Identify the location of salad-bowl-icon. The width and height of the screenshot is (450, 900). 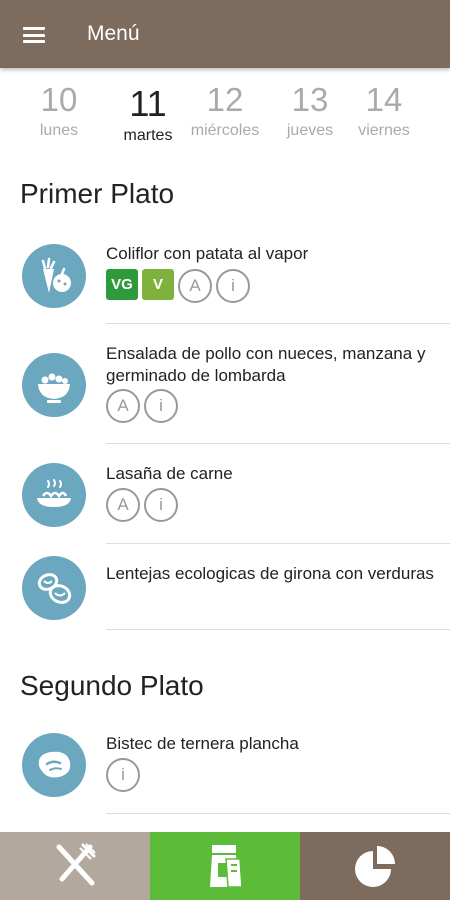
(54, 385).